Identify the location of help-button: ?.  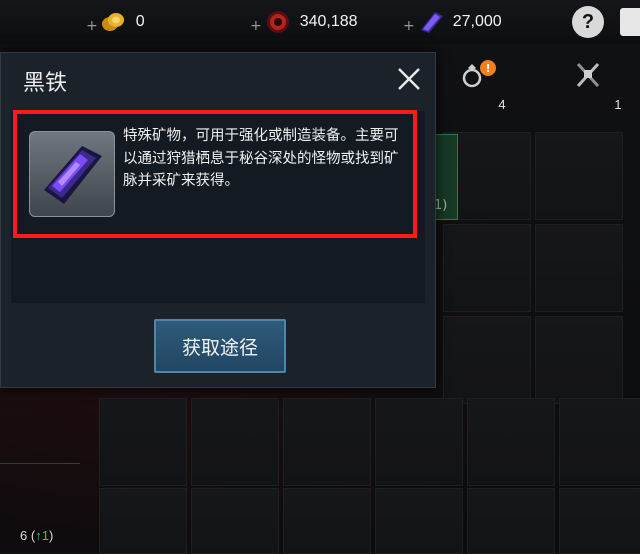
(588, 22).